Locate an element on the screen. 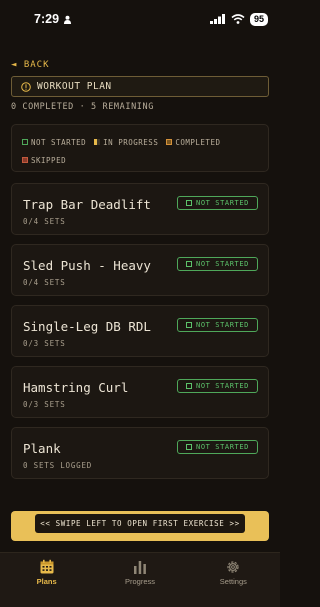 The width and height of the screenshot is (320, 607). legend-not-started: NOT STARTED is located at coordinates (54, 142).